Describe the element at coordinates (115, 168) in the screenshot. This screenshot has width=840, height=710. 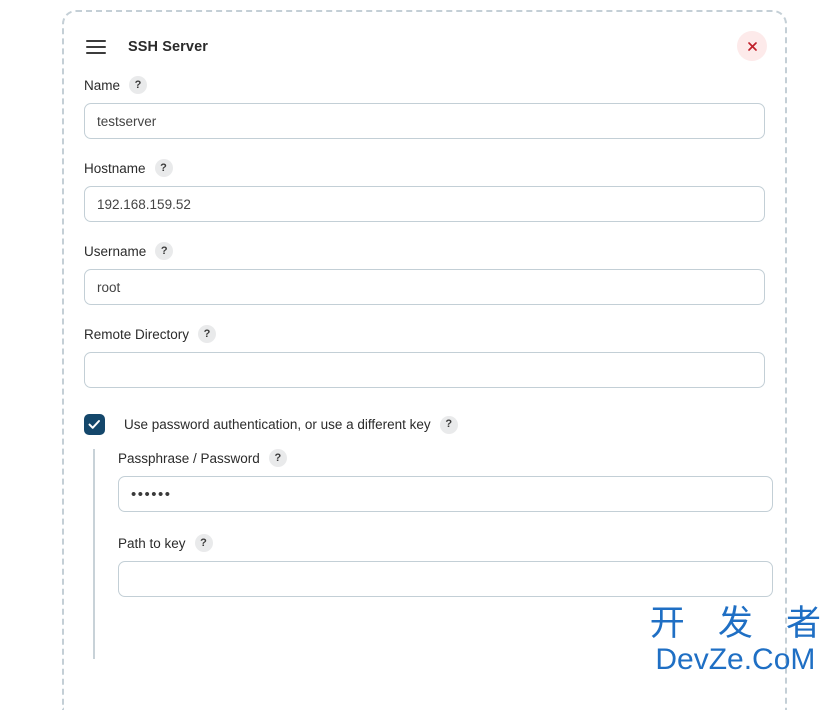
I see `field-hostname-label: Hostname` at that location.